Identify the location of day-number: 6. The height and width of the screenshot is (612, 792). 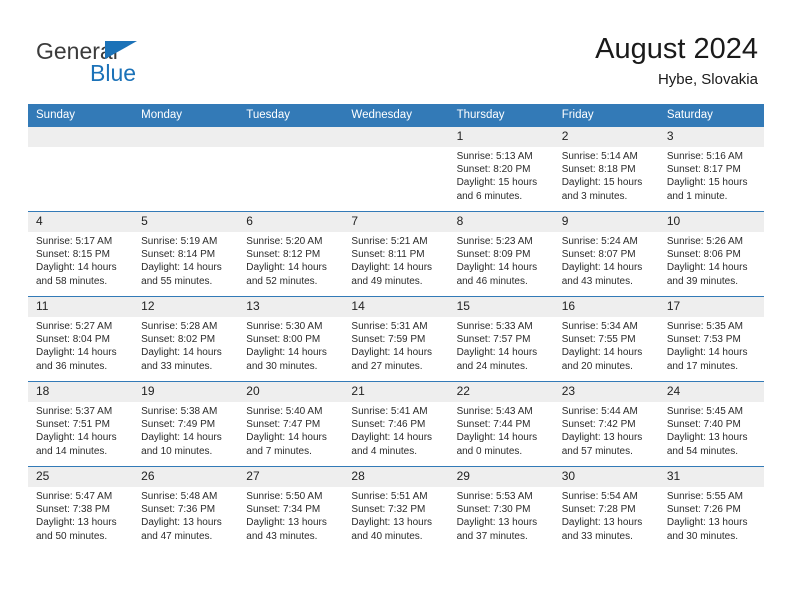
(291, 222).